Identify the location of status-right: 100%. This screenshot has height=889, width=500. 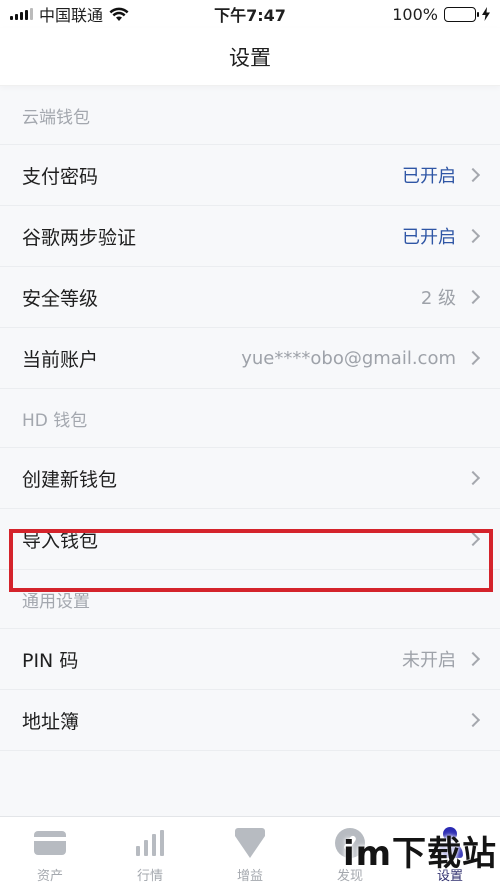
(441, 14).